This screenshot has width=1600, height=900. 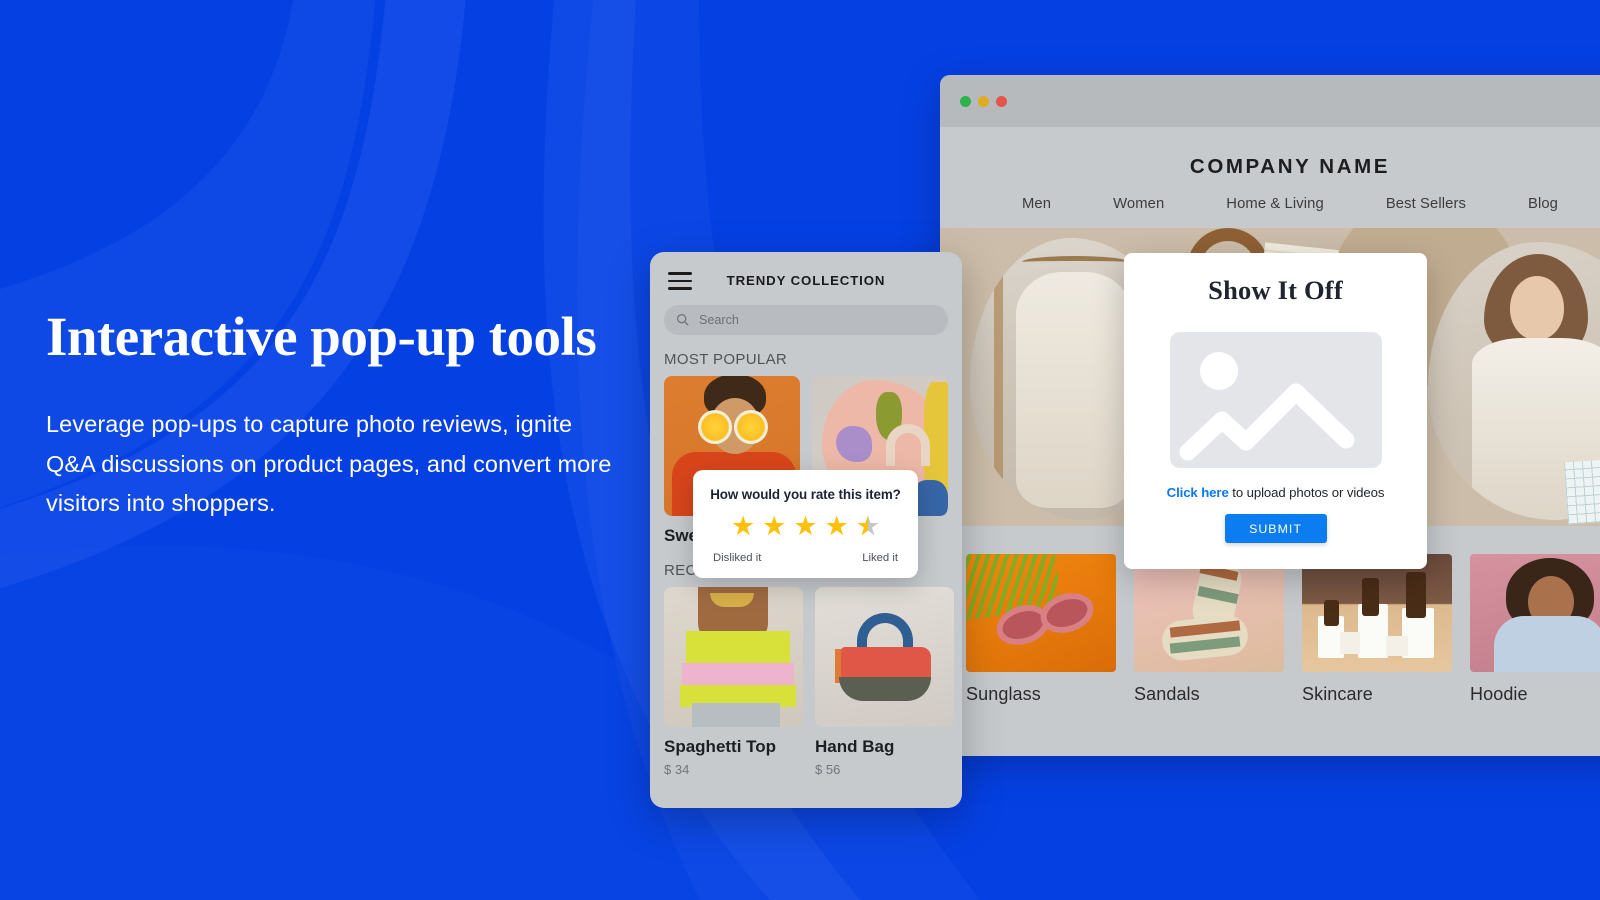 I want to click on product-image-skincare, so click(x=1377, y=613).